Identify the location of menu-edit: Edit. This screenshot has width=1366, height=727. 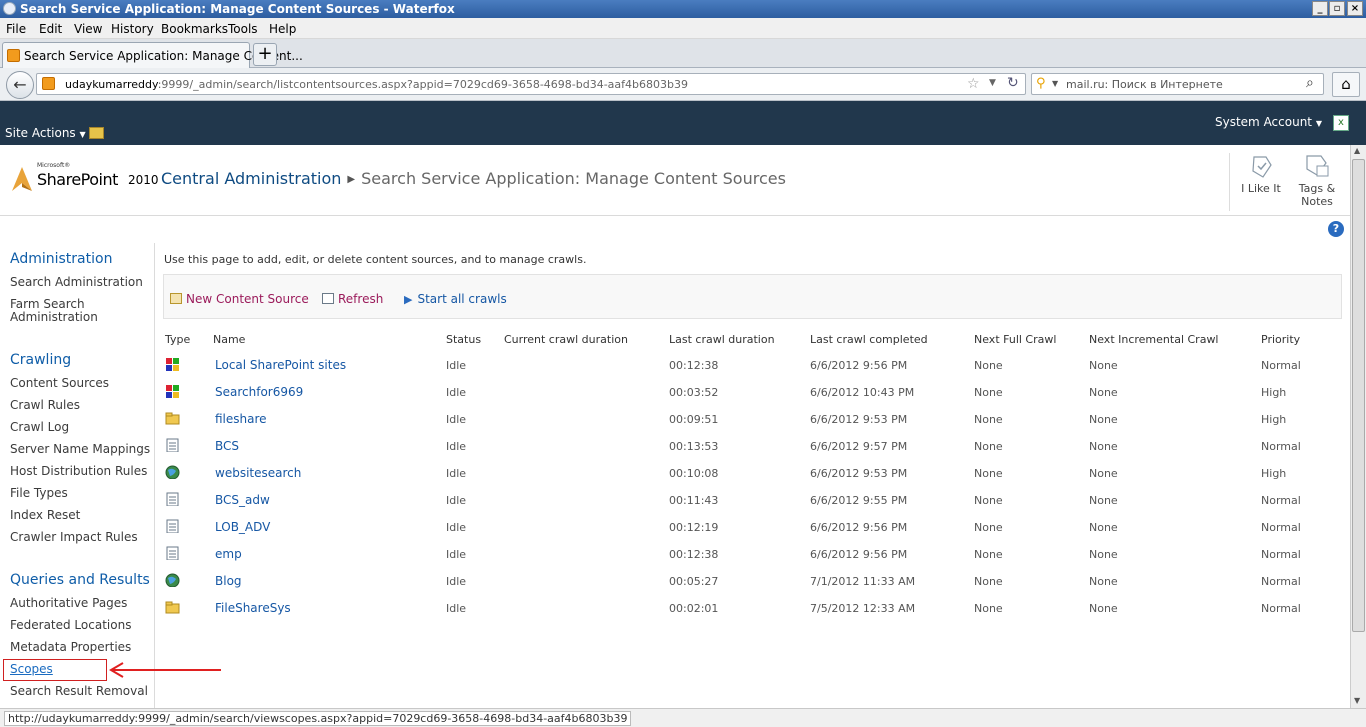
(50, 29).